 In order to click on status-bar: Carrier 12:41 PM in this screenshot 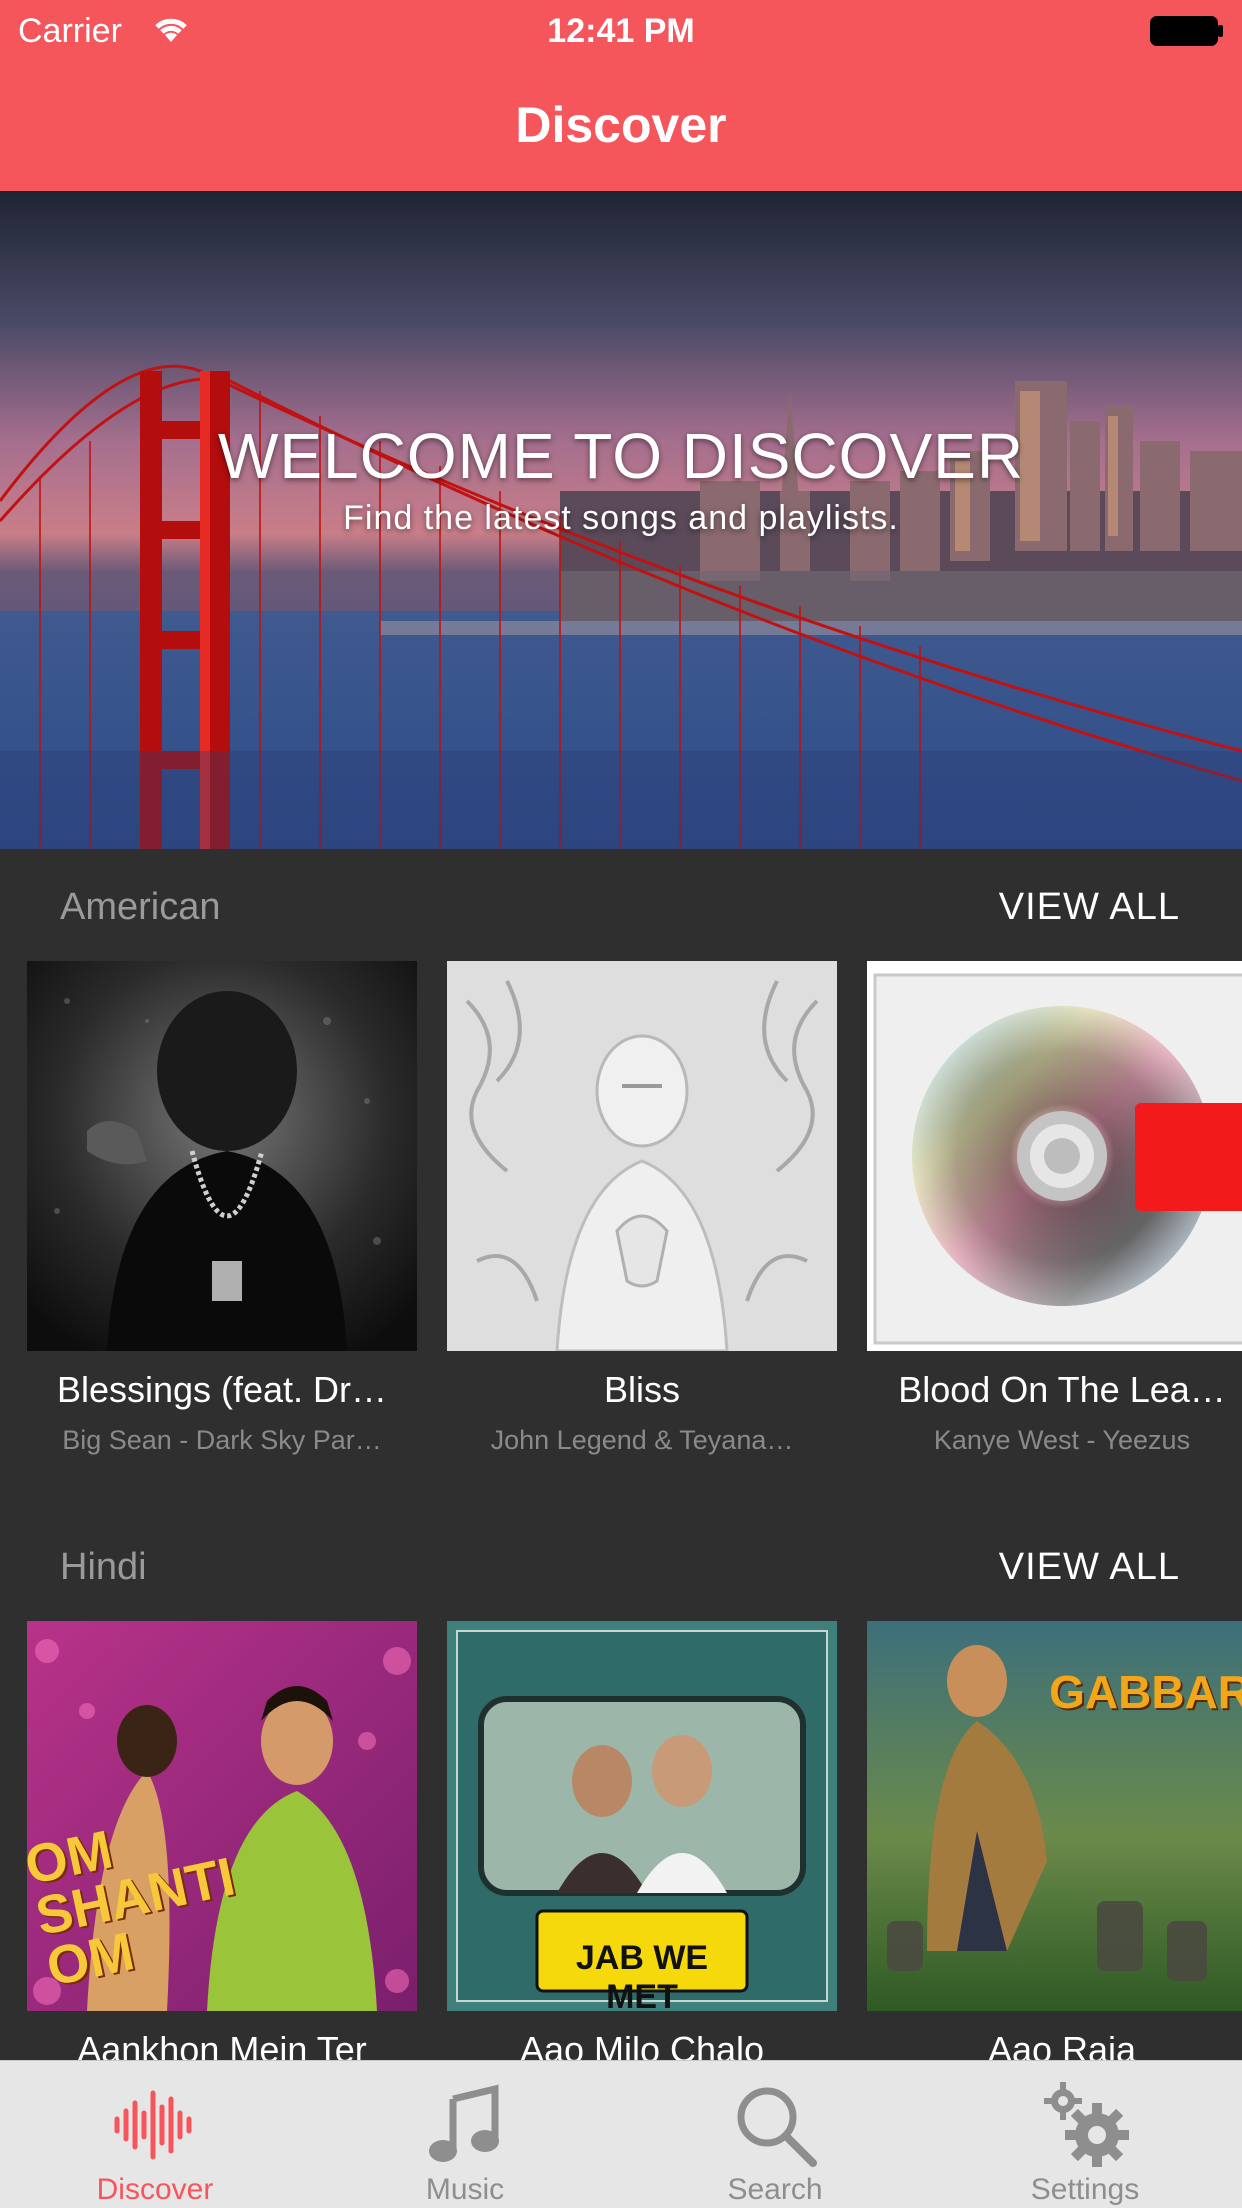, I will do `click(621, 30)`.